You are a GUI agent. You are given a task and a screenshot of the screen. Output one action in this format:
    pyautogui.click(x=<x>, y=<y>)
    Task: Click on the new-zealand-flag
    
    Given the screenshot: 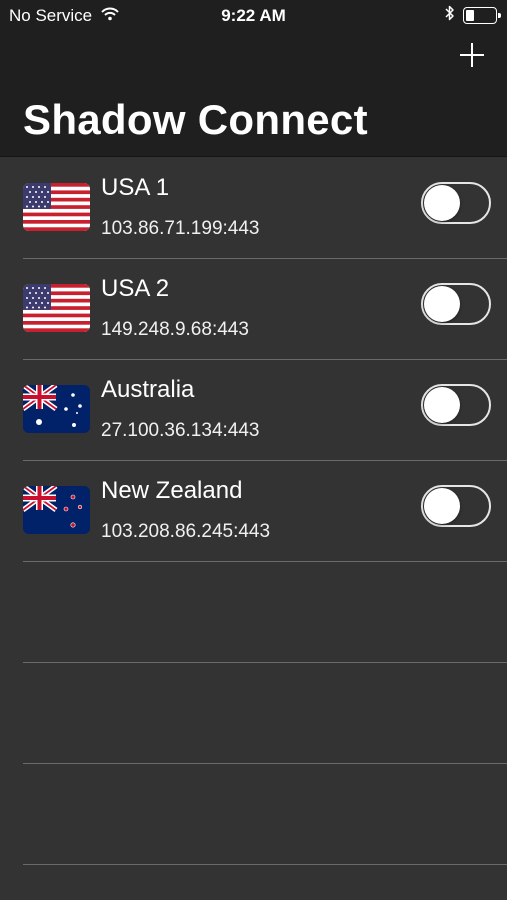 What is the action you would take?
    pyautogui.click(x=56, y=510)
    